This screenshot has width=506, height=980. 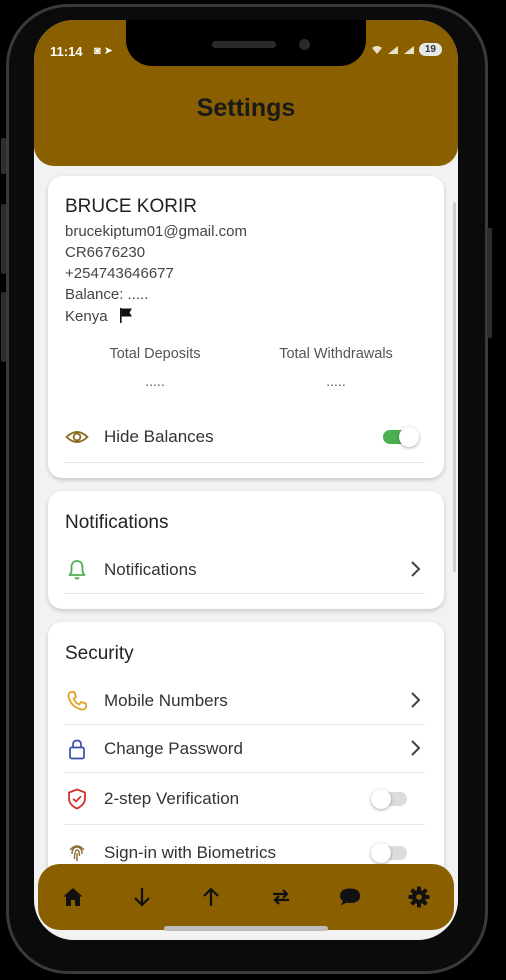 I want to click on nav-home, so click(x=73, y=897).